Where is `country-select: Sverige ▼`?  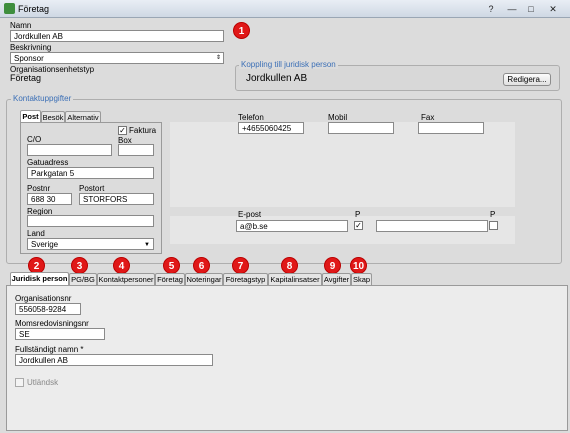
country-select: Sverige ▼ is located at coordinates (90, 244).